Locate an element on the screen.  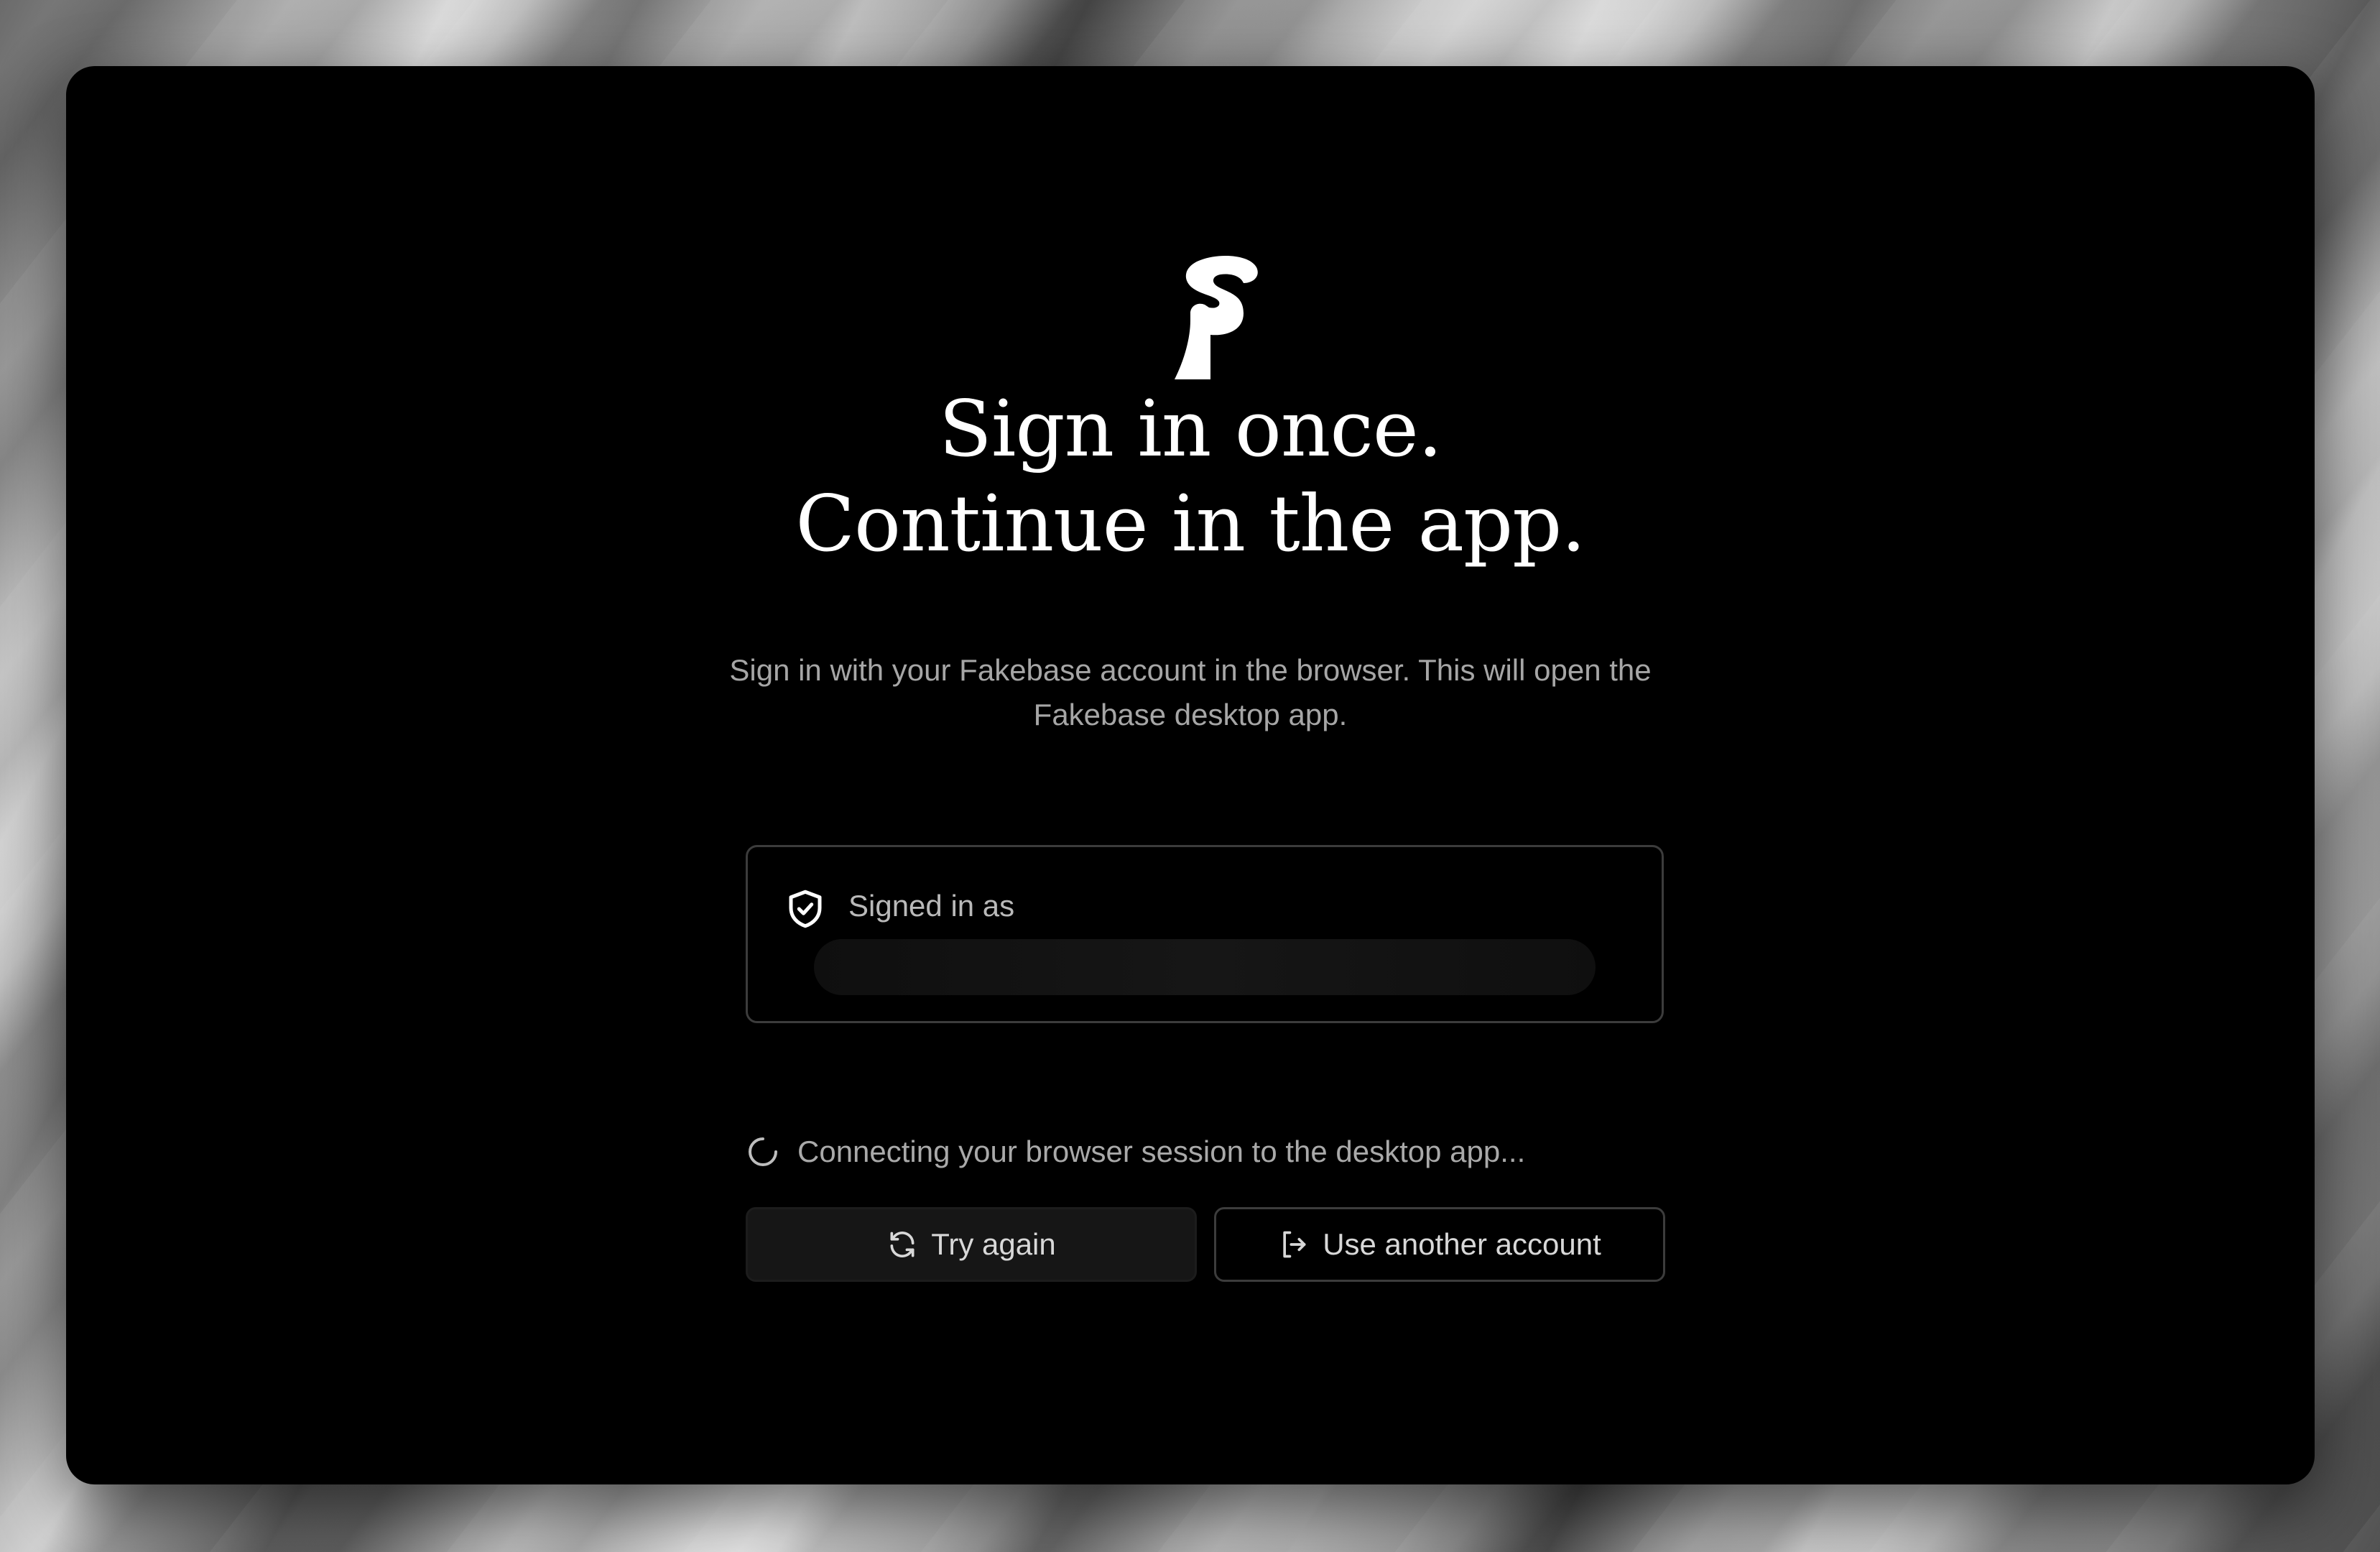
fakebase-logo-icon is located at coordinates (1216, 317).